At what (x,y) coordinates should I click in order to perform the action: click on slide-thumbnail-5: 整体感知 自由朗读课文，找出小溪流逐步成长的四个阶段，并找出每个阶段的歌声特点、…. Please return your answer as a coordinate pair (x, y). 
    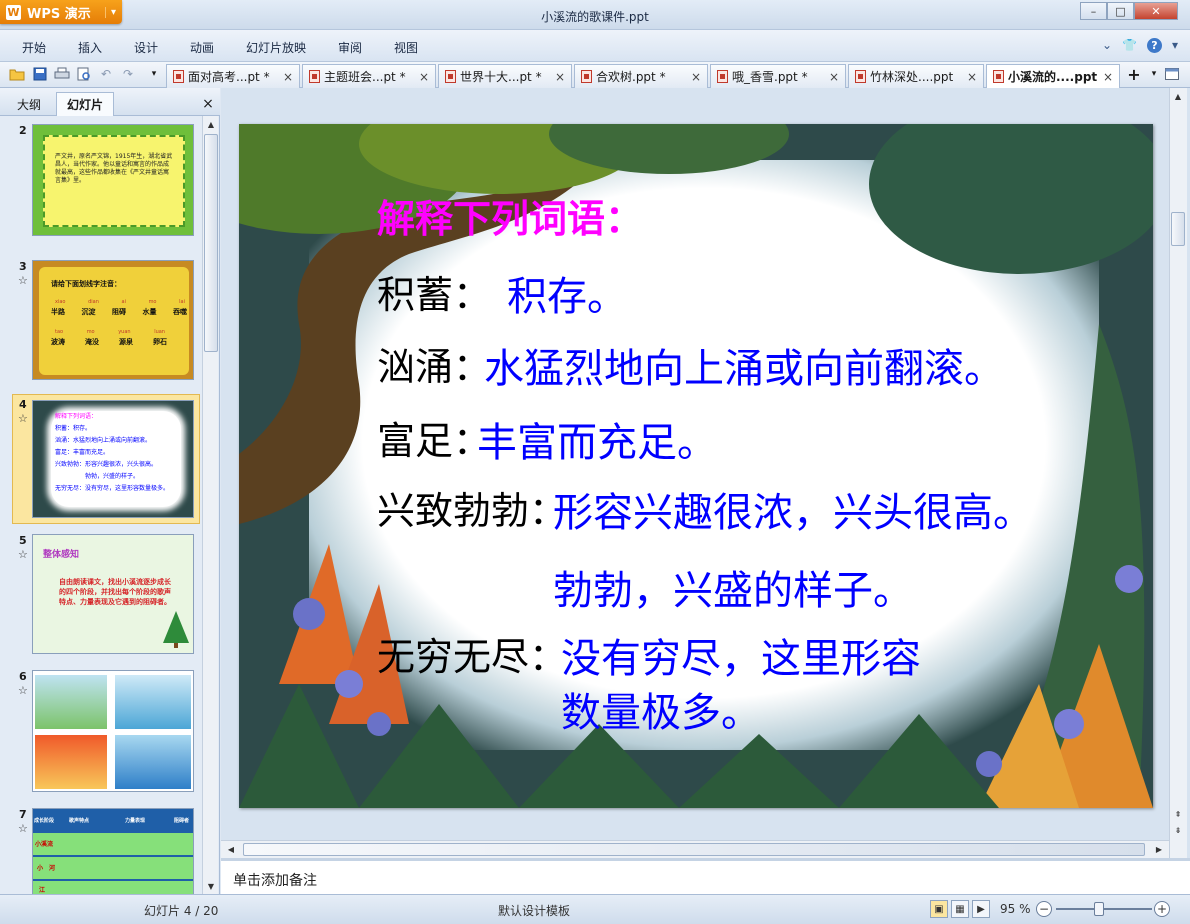
    Looking at the image, I should click on (113, 594).